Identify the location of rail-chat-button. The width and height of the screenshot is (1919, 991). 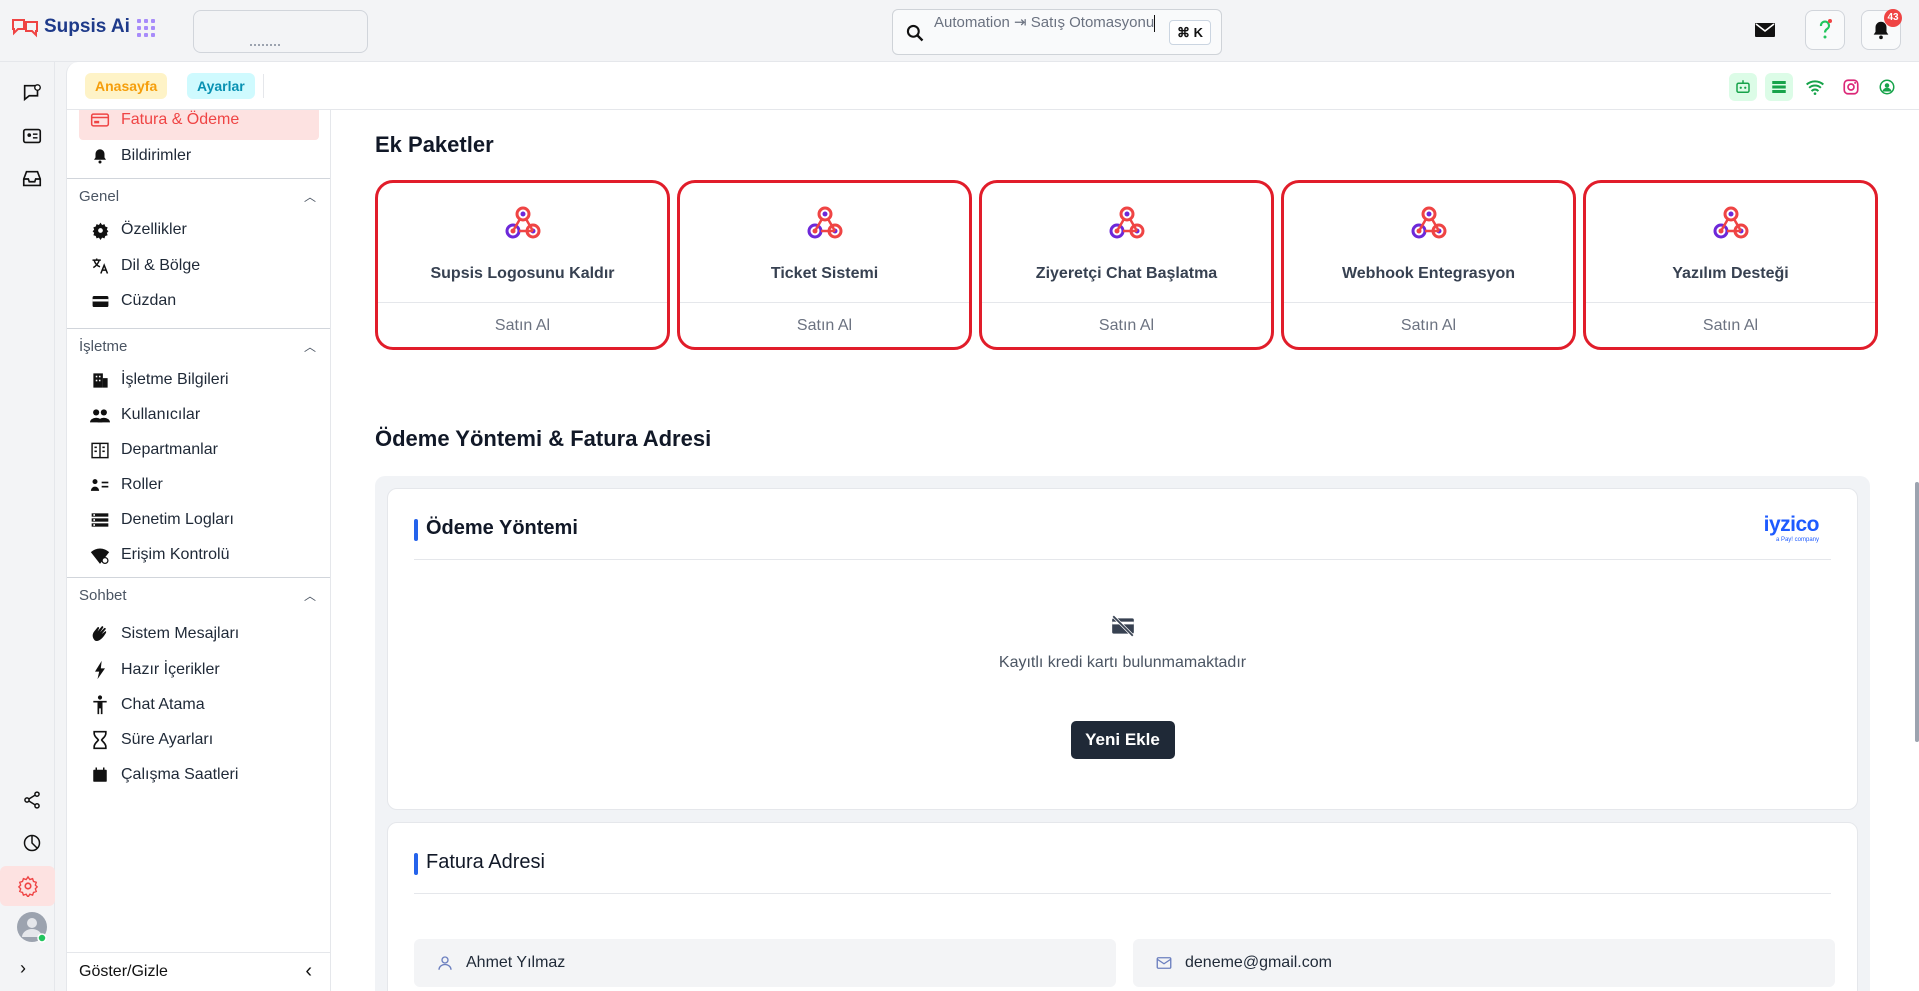
(32, 93).